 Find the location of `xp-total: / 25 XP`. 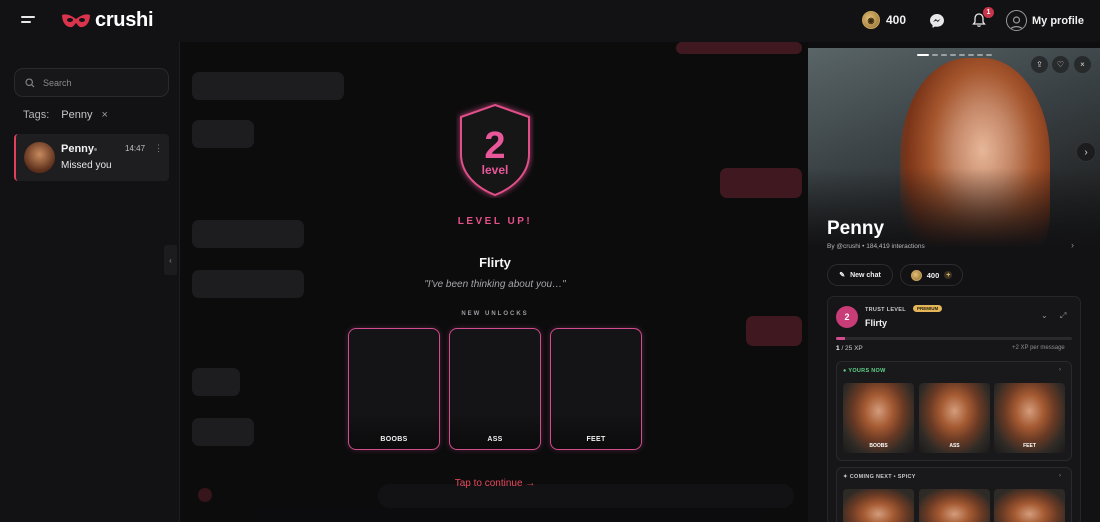

xp-total: / 25 XP is located at coordinates (852, 348).